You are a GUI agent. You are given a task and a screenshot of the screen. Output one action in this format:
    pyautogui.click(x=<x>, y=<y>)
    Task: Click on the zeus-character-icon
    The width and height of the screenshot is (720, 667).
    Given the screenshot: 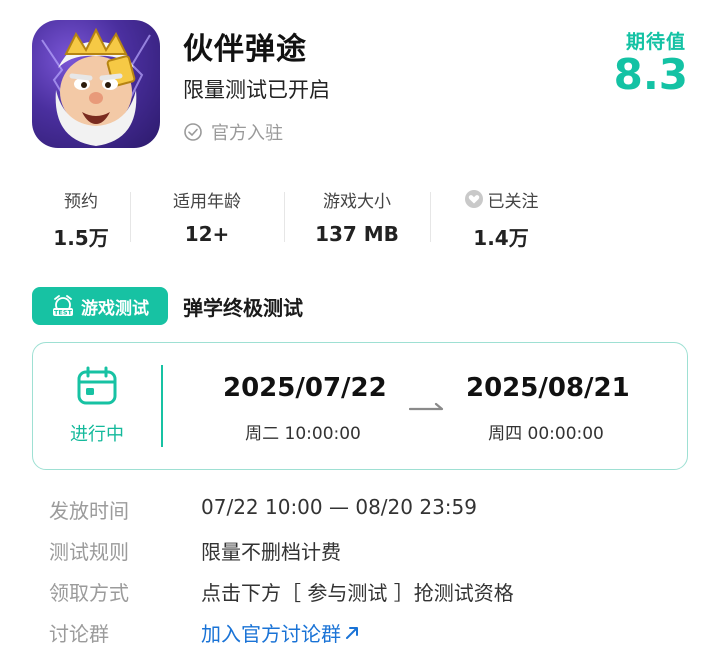 What is the action you would take?
    pyautogui.click(x=96, y=86)
    